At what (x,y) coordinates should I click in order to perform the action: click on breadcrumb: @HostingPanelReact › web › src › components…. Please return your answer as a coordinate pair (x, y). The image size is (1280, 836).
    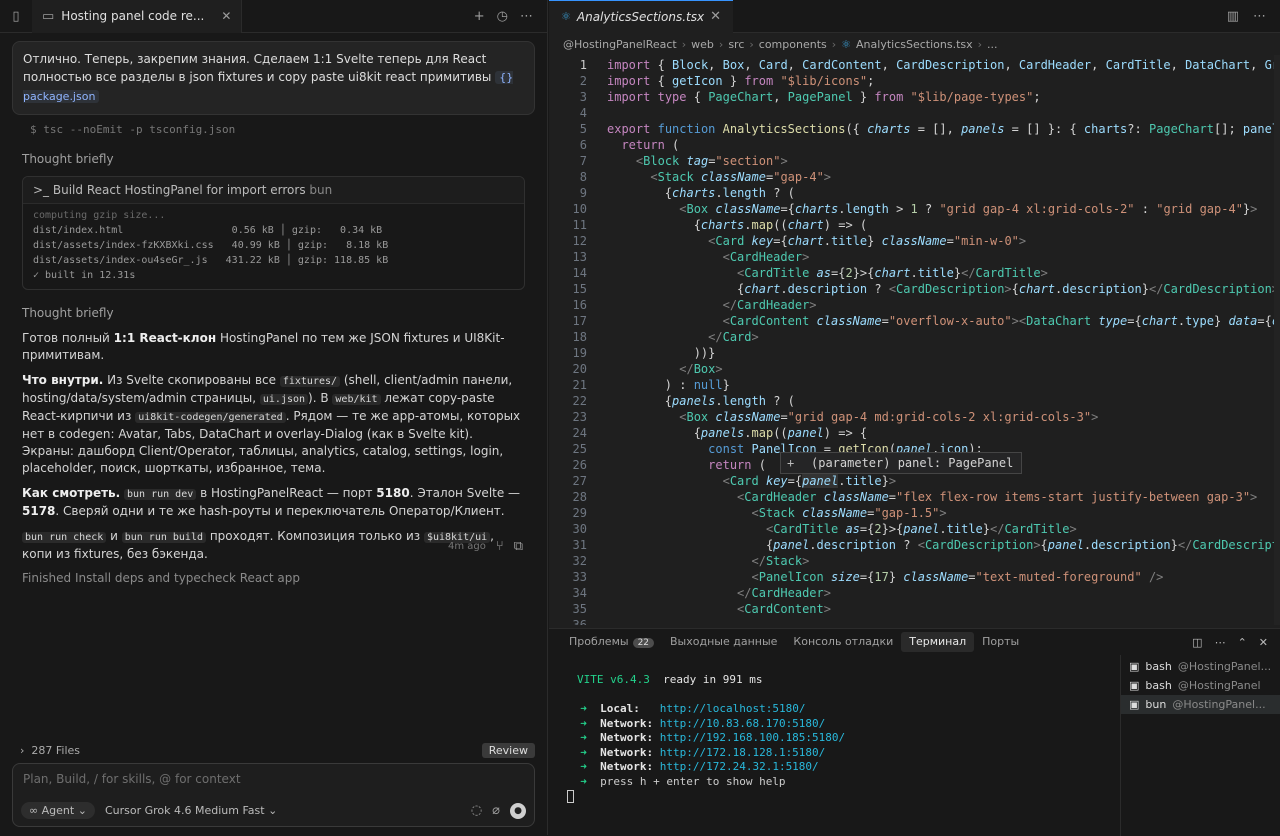
    Looking at the image, I should click on (914, 44).